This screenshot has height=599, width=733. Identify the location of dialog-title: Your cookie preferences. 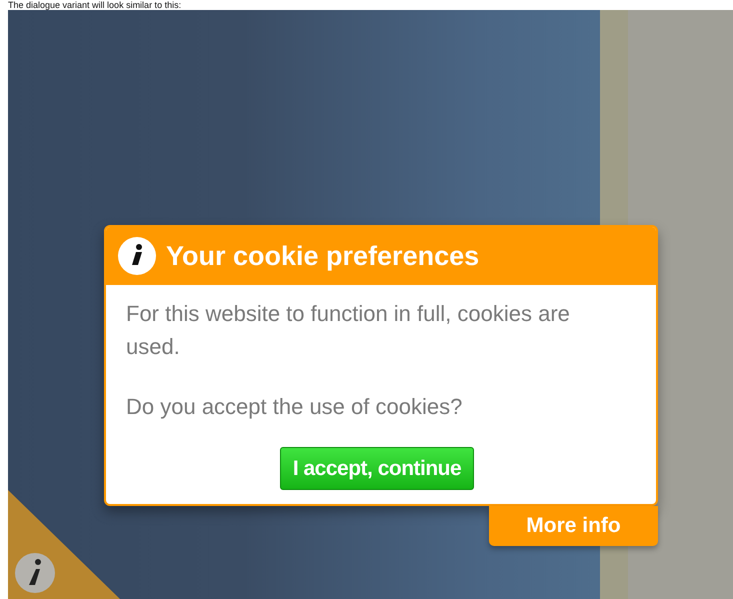
(323, 256).